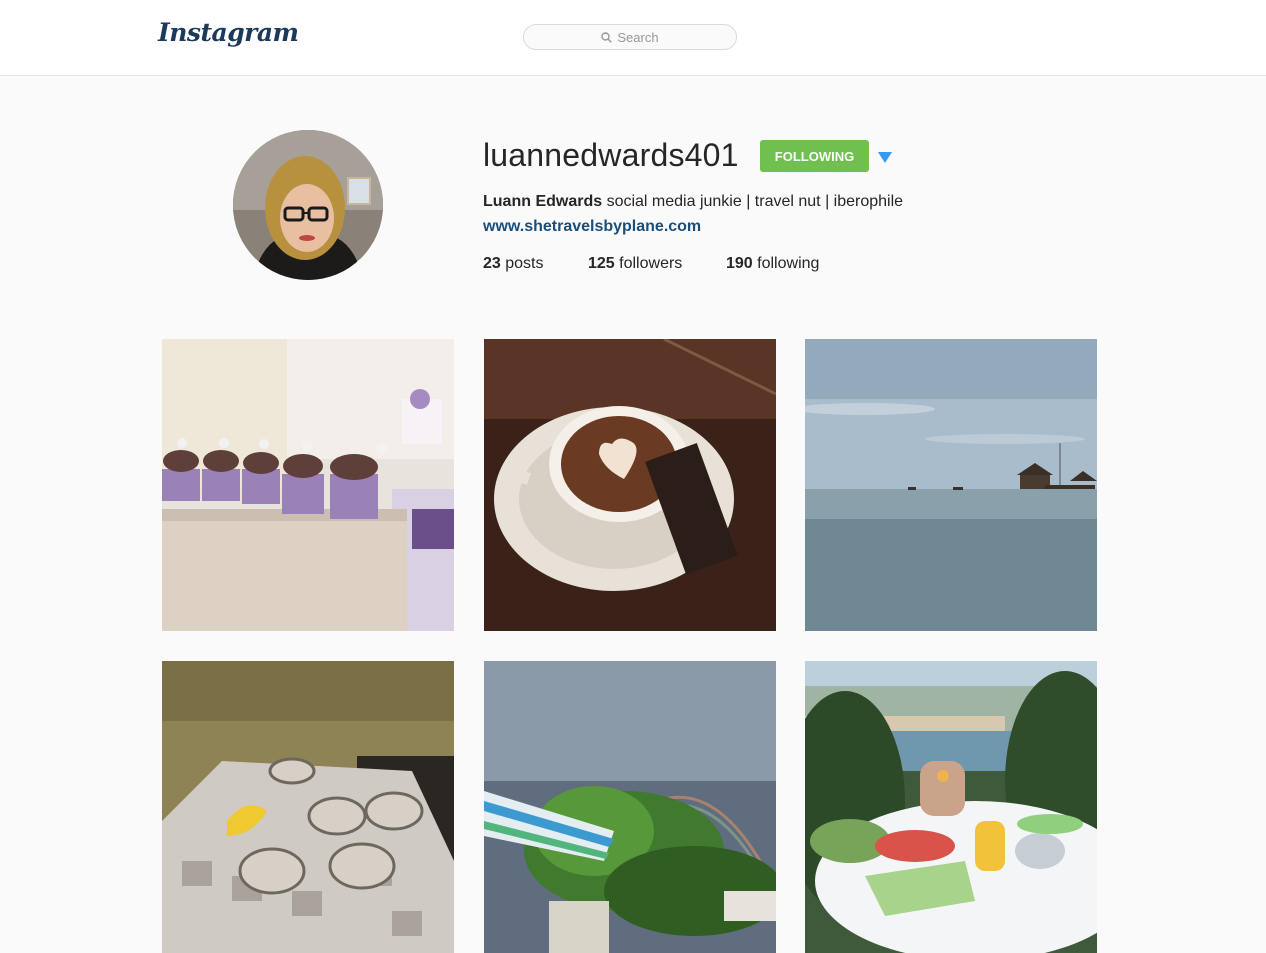 This screenshot has height=953, width=1266. Describe the element at coordinates (611, 155) in the screenshot. I see `profile-username: luannedwards401` at that location.